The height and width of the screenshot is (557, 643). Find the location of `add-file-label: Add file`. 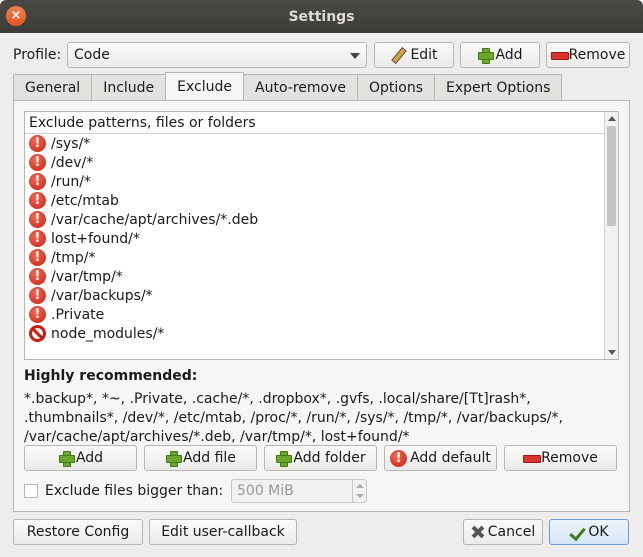

add-file-label: Add file is located at coordinates (209, 458).